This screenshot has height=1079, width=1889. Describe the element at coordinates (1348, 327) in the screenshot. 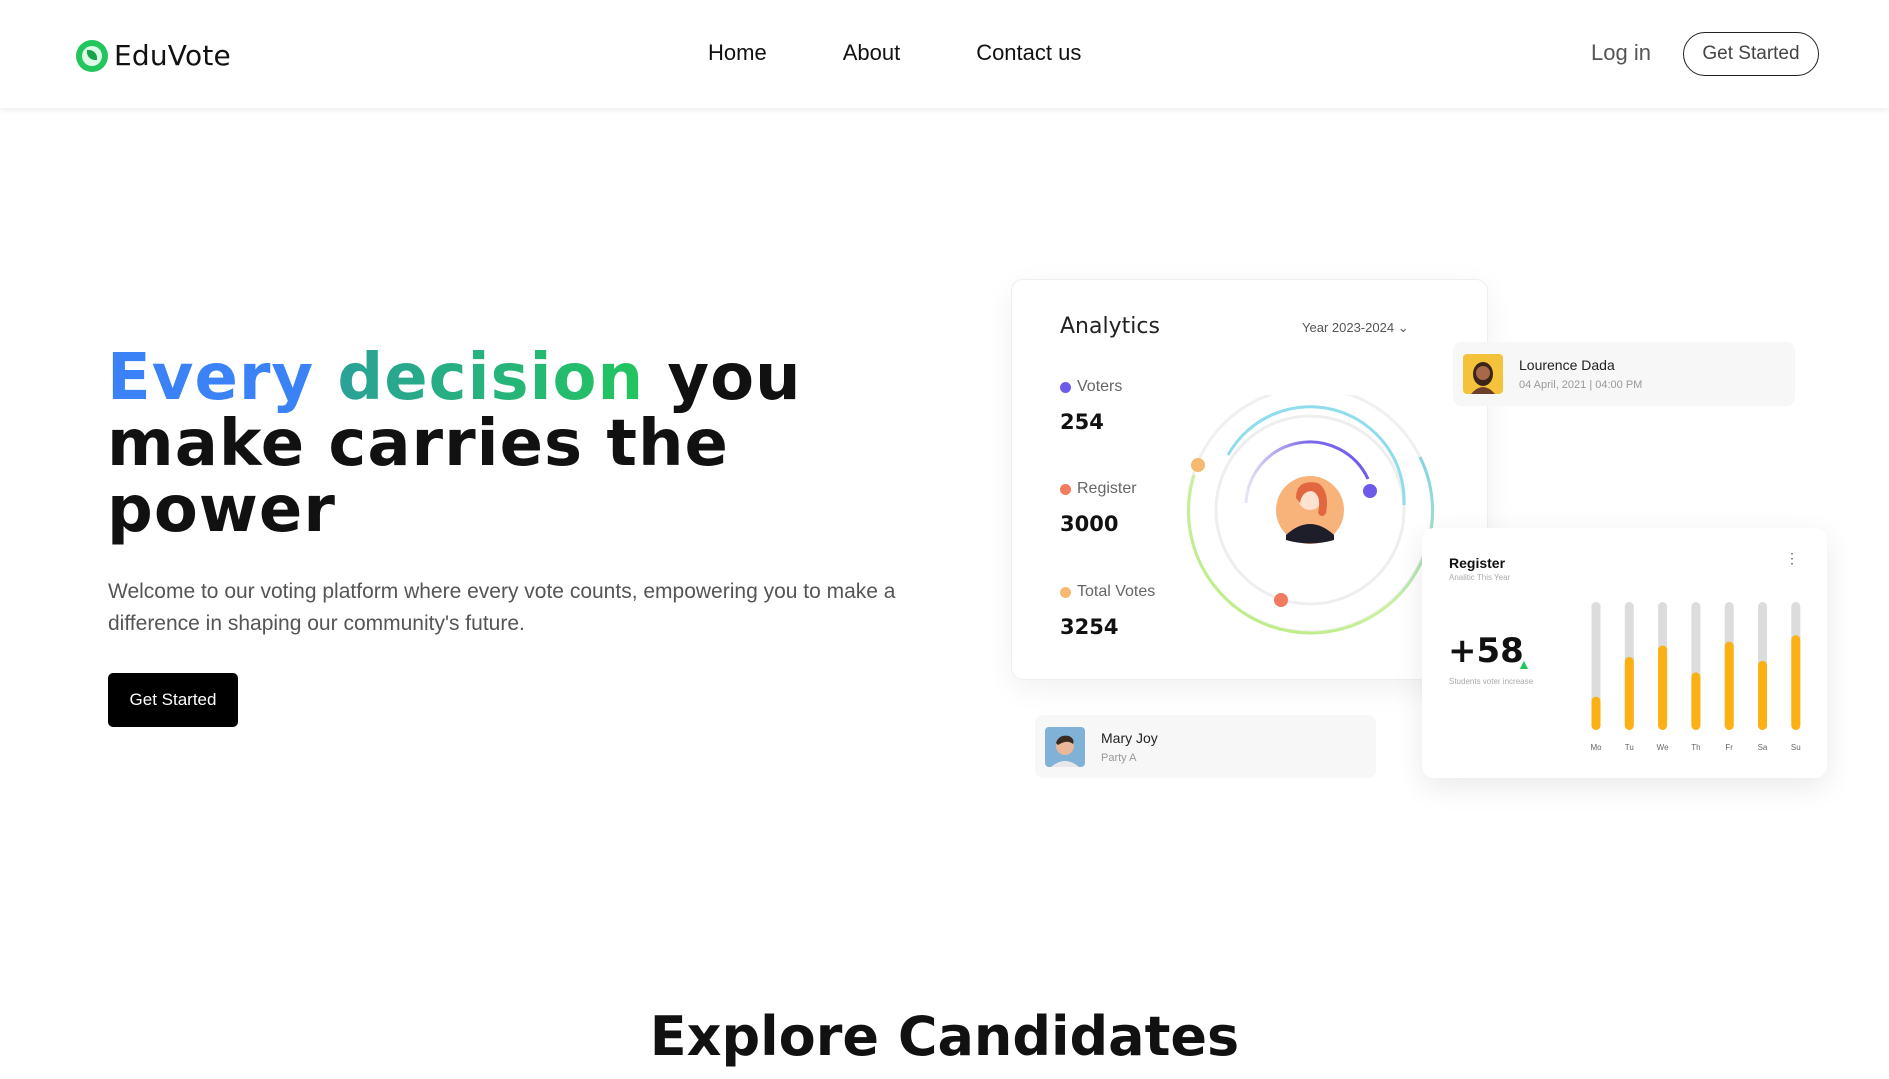

I see `year-selector-label: Year 2023-2024` at that location.